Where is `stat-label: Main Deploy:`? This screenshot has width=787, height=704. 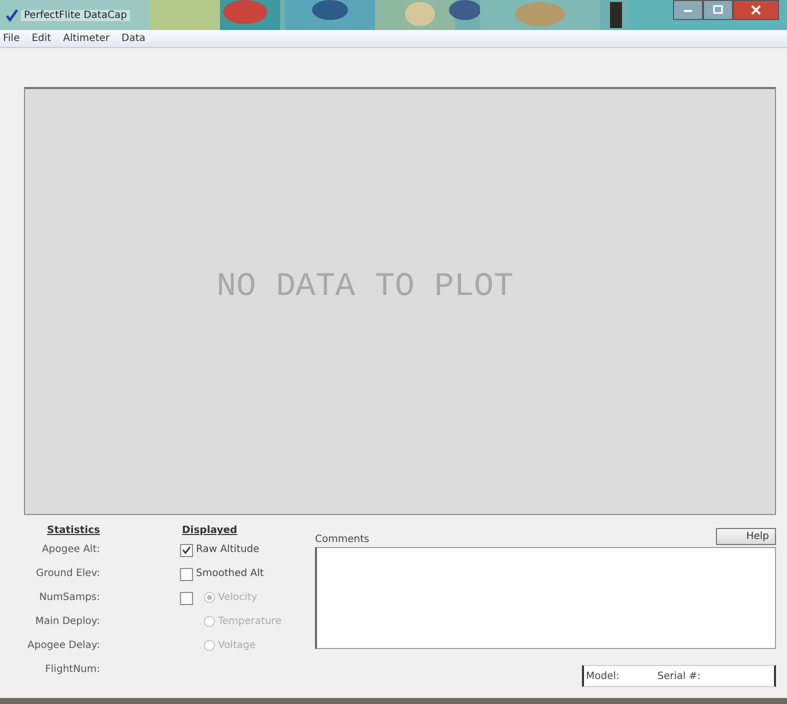
stat-label: Main Deploy: is located at coordinates (67, 622).